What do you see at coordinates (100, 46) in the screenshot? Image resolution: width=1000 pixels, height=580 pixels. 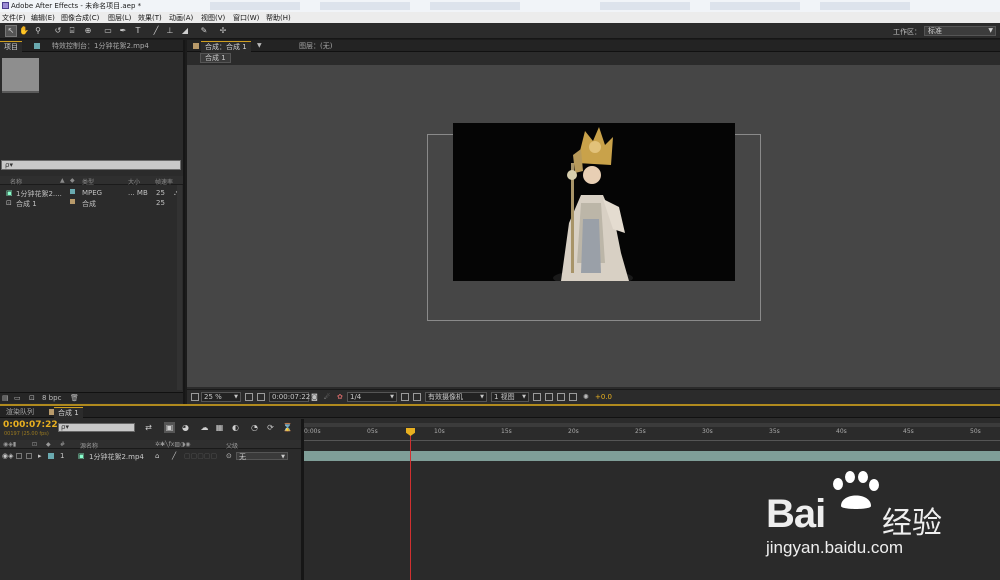 I see `tab-effect-controls: 特效控制台：1分钟花絮2.mp4` at bounding box center [100, 46].